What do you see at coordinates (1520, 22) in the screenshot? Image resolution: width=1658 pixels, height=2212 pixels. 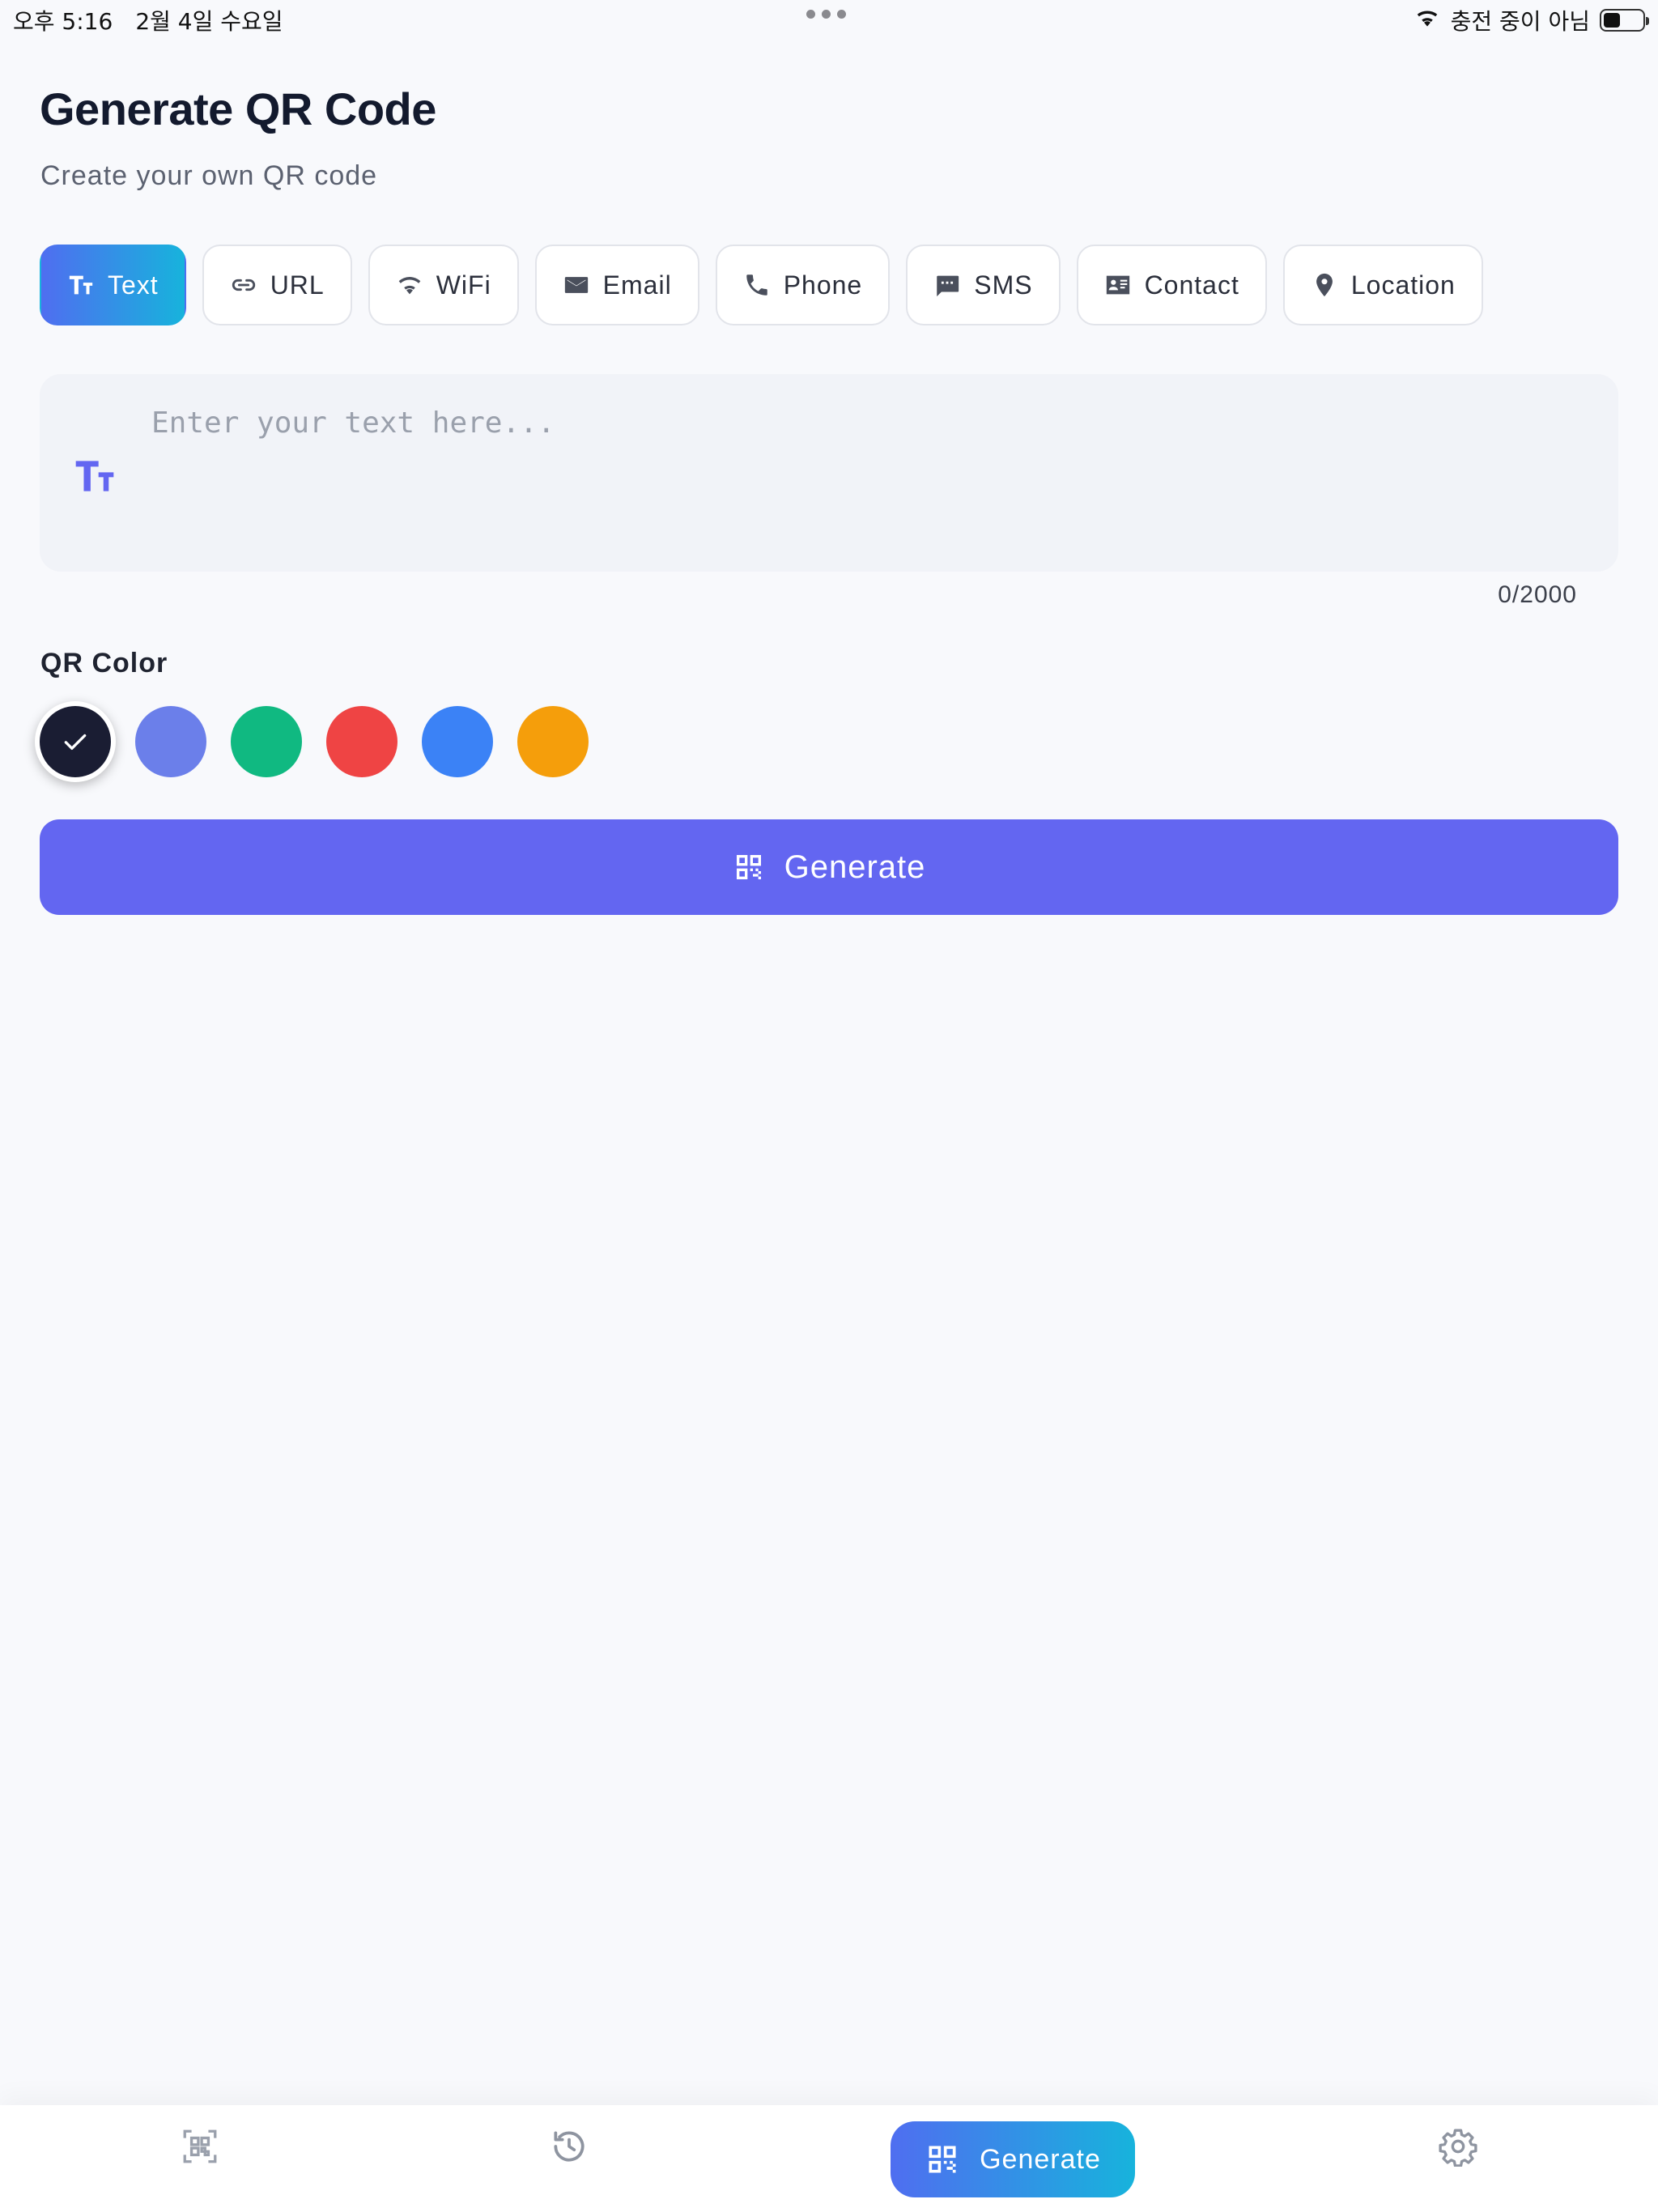 I see `charging-status: 충전 중이 아님` at bounding box center [1520, 22].